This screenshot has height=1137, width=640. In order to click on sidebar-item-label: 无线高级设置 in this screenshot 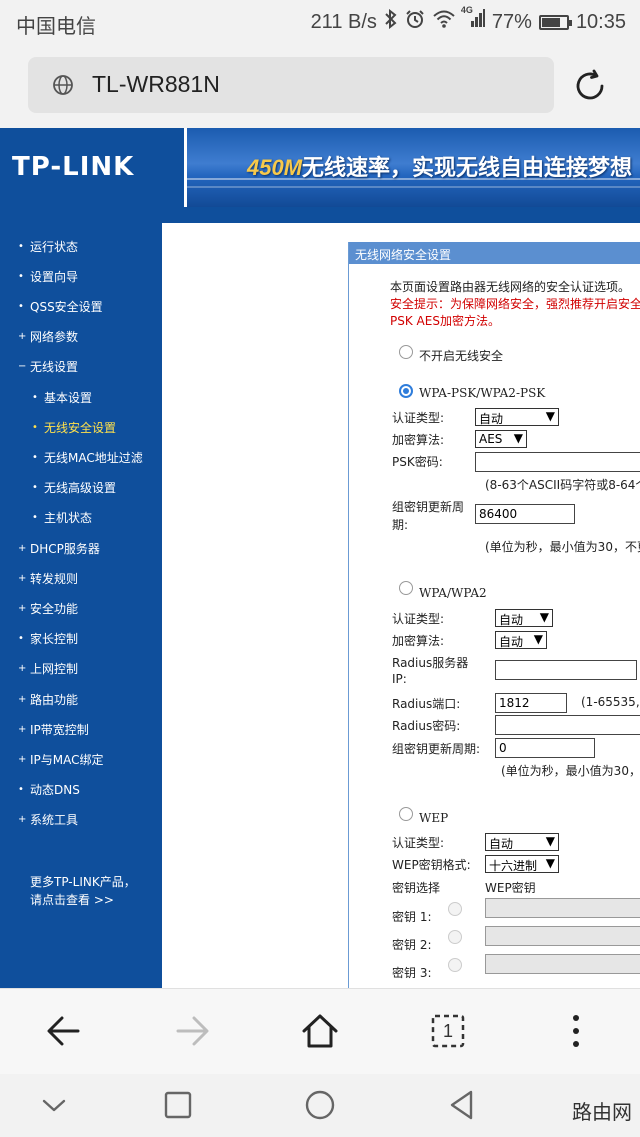, I will do `click(80, 488)`.